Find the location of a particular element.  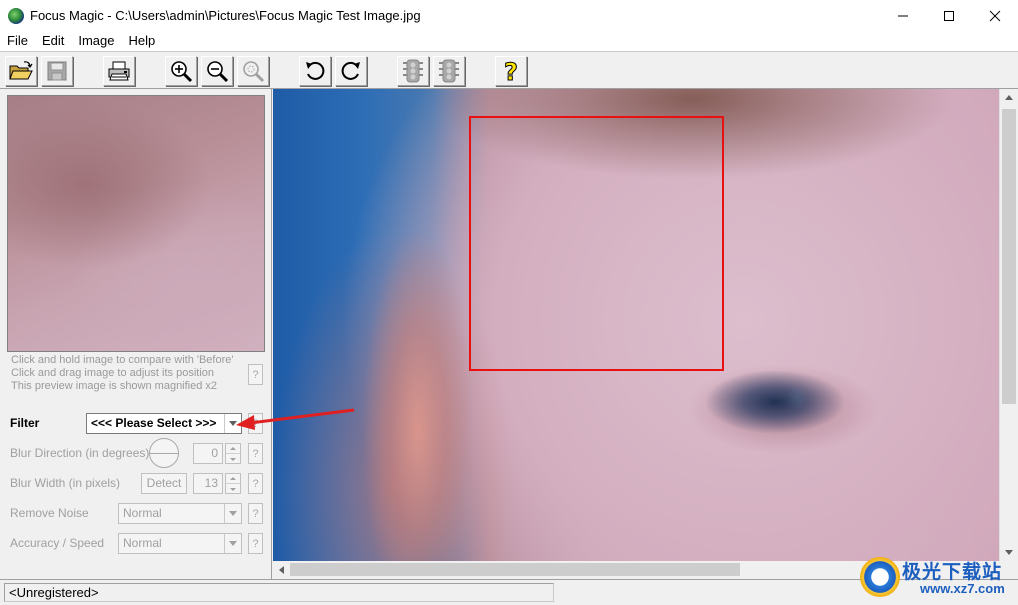

menu-image: Image is located at coordinates (96, 41).